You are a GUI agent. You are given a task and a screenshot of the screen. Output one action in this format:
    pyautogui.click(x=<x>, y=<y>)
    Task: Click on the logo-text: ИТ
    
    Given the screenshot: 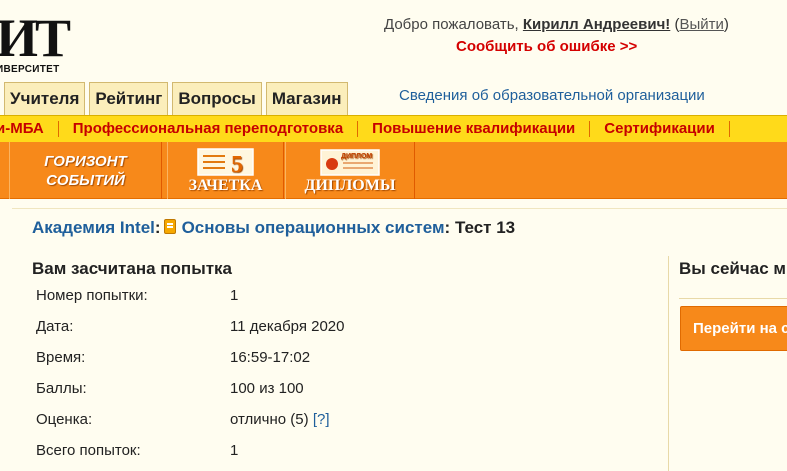 What is the action you would take?
    pyautogui.click(x=35, y=38)
    